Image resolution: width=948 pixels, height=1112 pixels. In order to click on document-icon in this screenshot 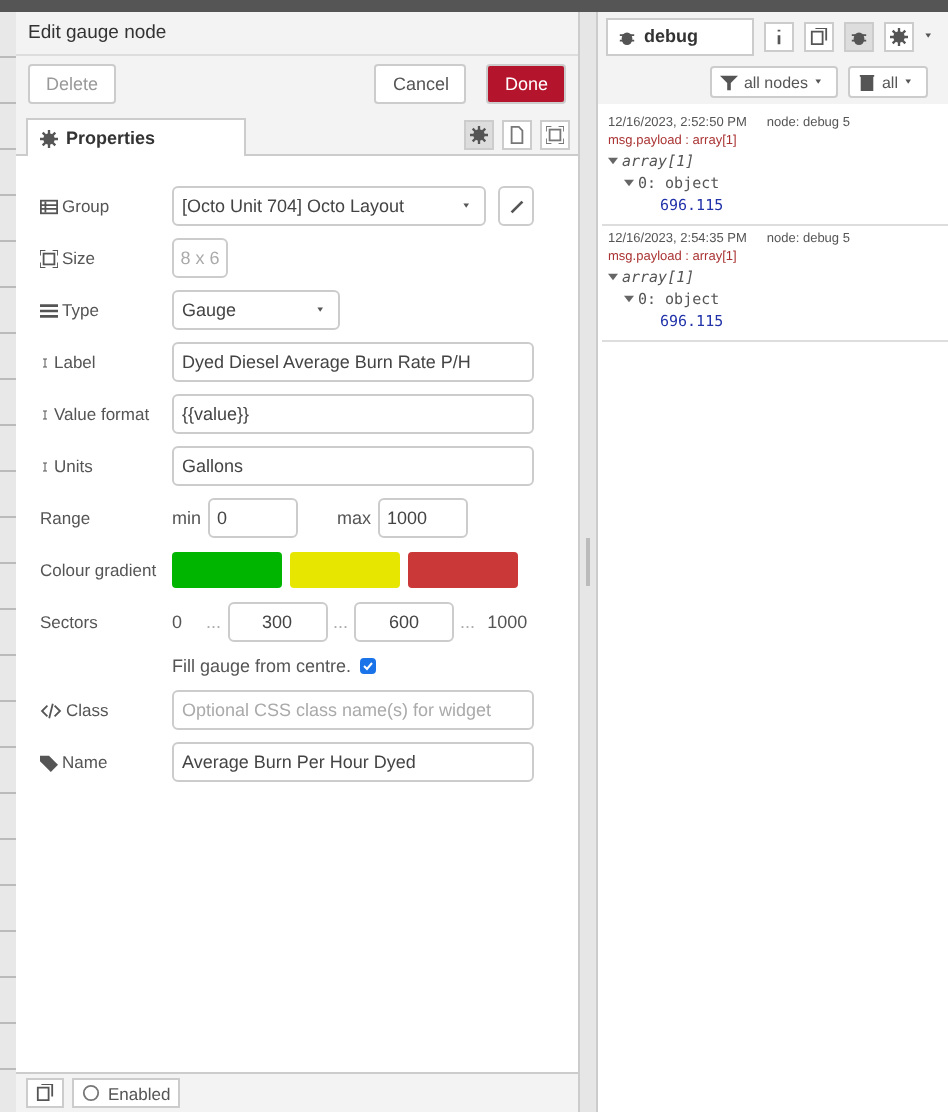, I will do `click(517, 135)`.